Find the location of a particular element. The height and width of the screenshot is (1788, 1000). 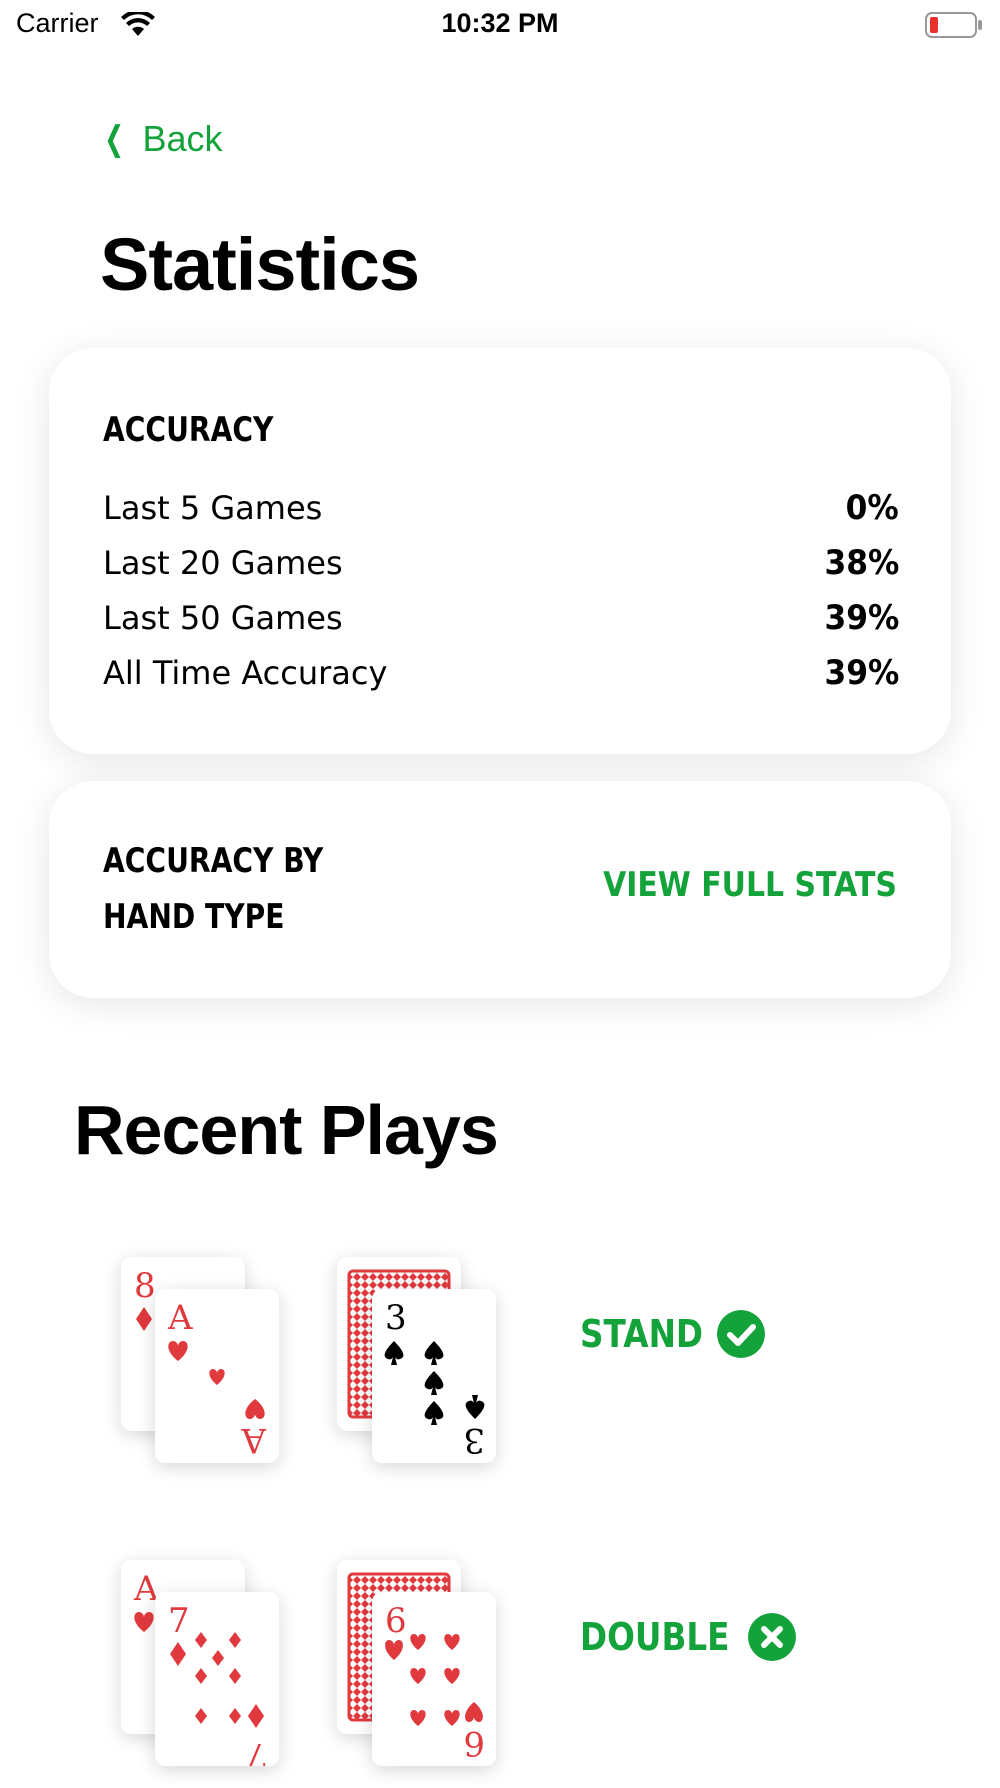

clock: 10:32 PM is located at coordinates (500, 23).